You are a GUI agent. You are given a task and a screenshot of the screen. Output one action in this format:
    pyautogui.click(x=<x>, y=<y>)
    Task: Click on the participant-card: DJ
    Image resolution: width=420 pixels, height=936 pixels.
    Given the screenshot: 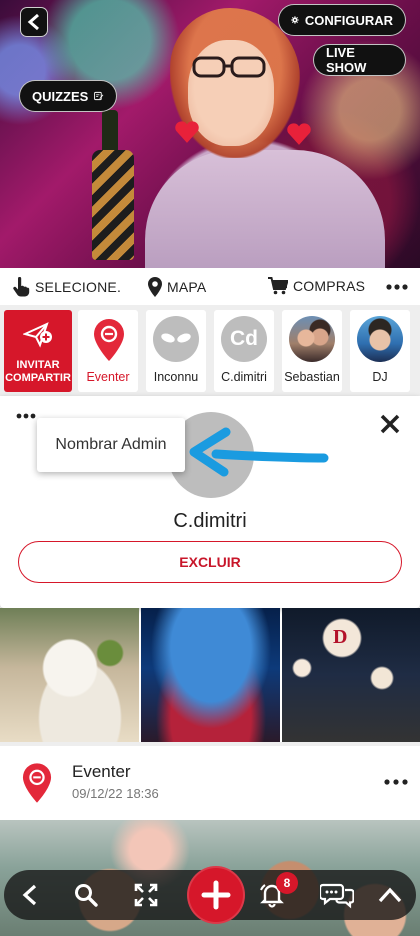 What is the action you would take?
    pyautogui.click(x=380, y=351)
    